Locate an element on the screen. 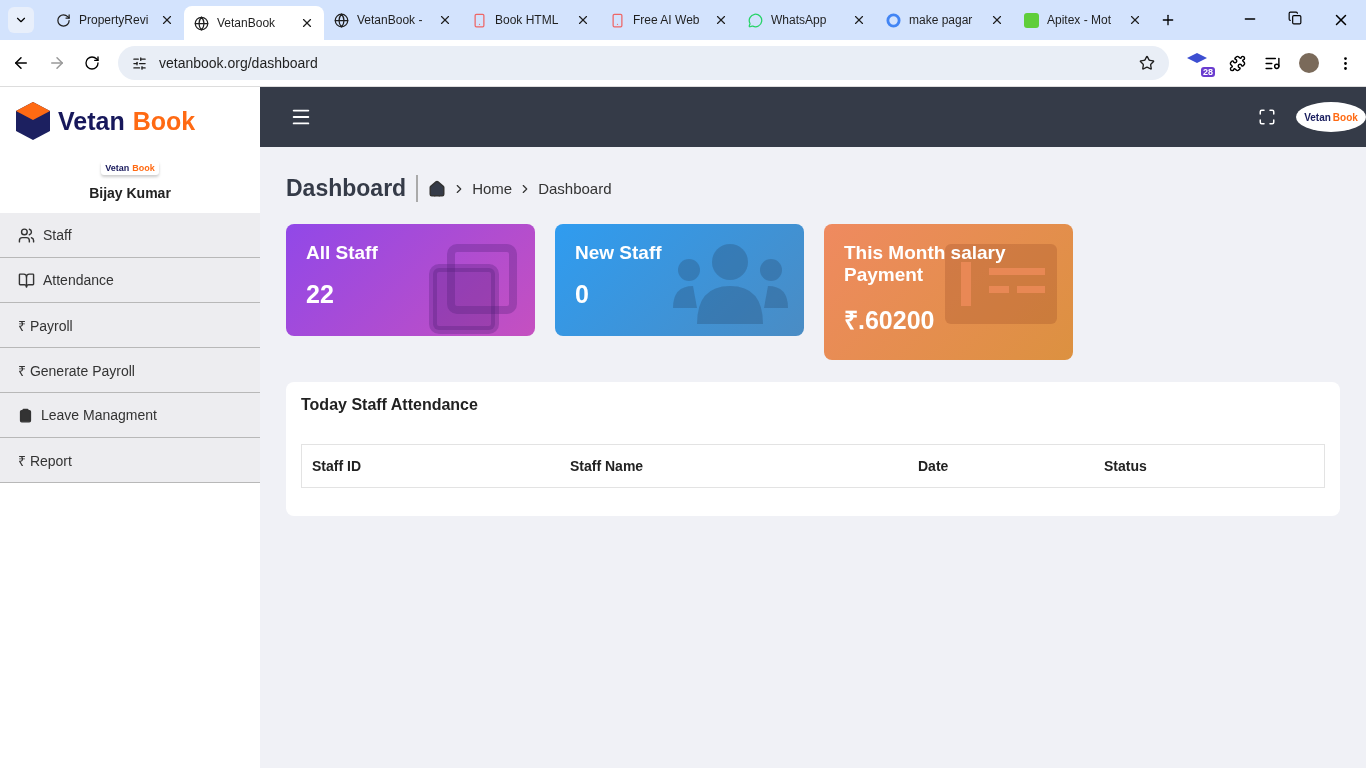 The image size is (1366, 768). card-value: 0 is located at coordinates (582, 294).